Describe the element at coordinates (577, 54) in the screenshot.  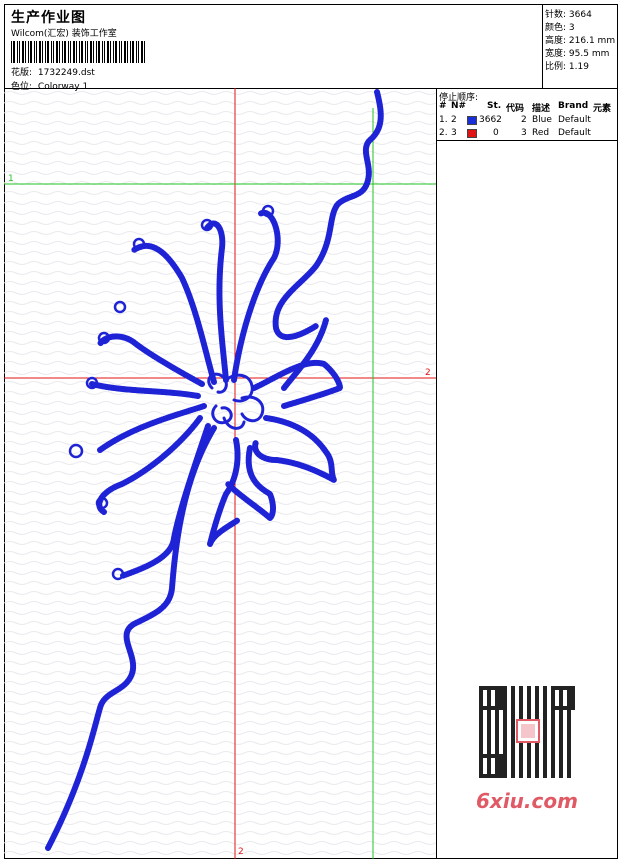
I see `stat-width: 宽度: 95.5 mm` at that location.